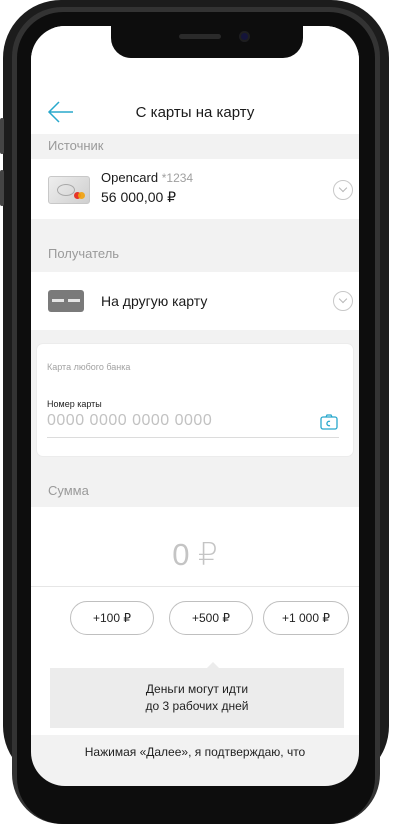  I want to click on source-card-name: Opencard, so click(130, 177).